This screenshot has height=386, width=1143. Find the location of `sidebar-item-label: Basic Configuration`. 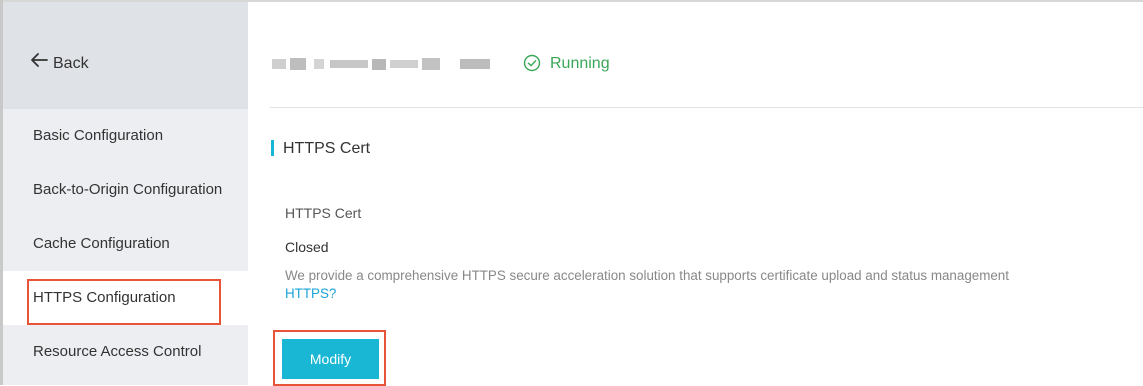

sidebar-item-label: Basic Configuration is located at coordinates (98, 135).